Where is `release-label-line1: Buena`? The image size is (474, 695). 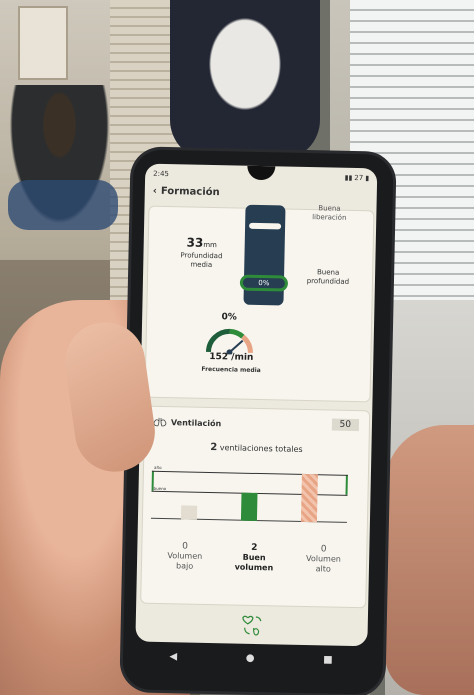 release-label-line1: Buena is located at coordinates (329, 208).